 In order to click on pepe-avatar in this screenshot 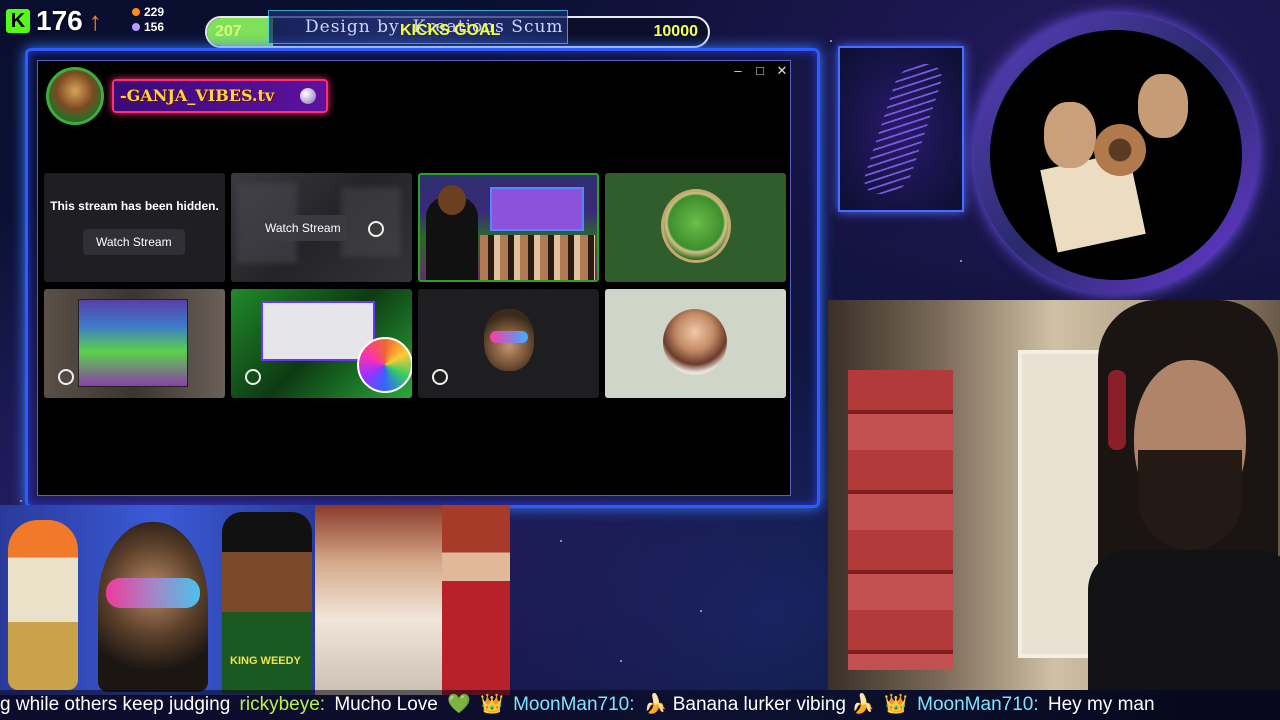, I will do `click(696, 226)`.